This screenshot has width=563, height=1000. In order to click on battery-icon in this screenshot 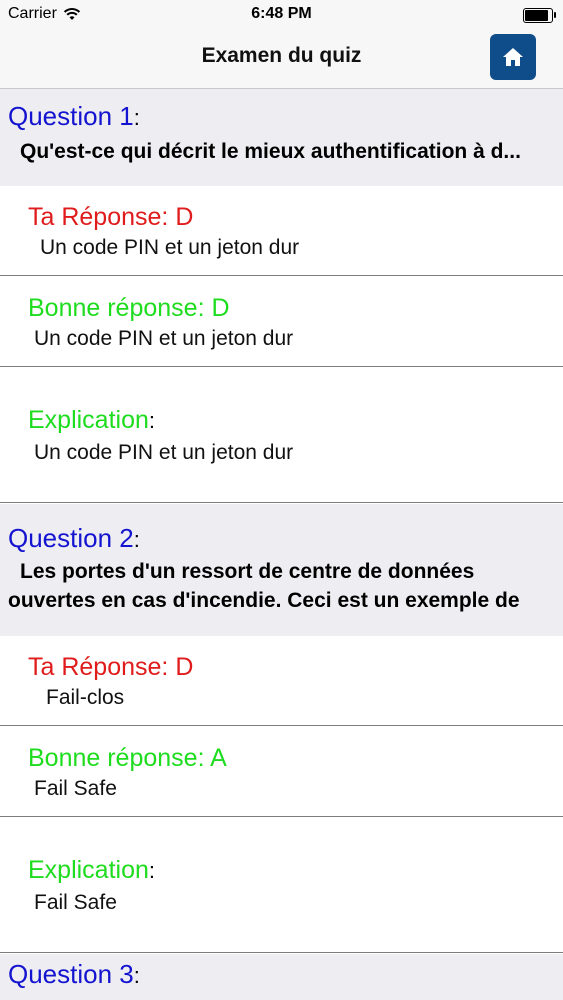, I will do `click(539, 15)`.